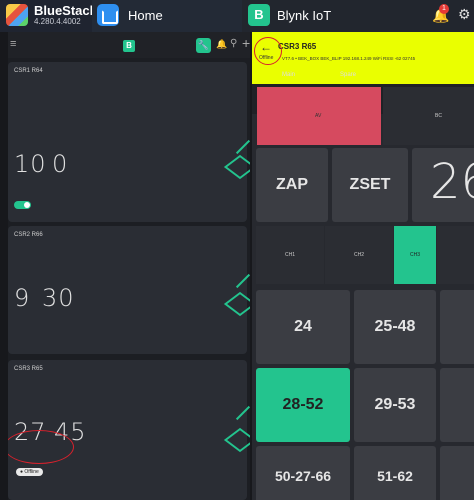 This screenshot has width=474, height=500. Describe the element at coordinates (452, 182) in the screenshot. I see `big-value: 26` at that location.